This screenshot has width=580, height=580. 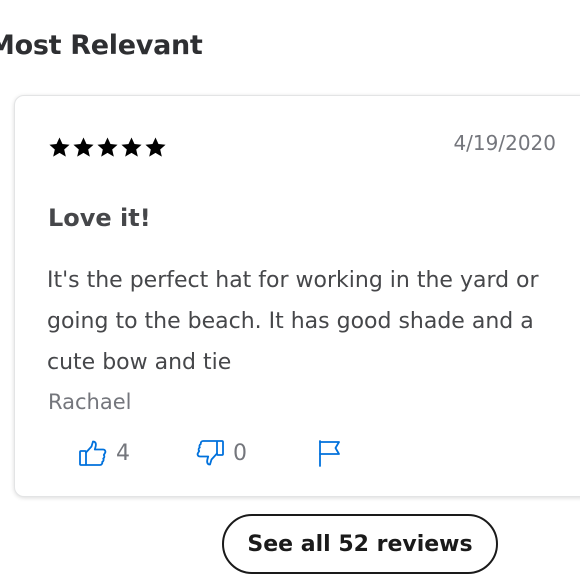 What do you see at coordinates (123, 453) in the screenshot?
I see `helpful-count: 4` at bounding box center [123, 453].